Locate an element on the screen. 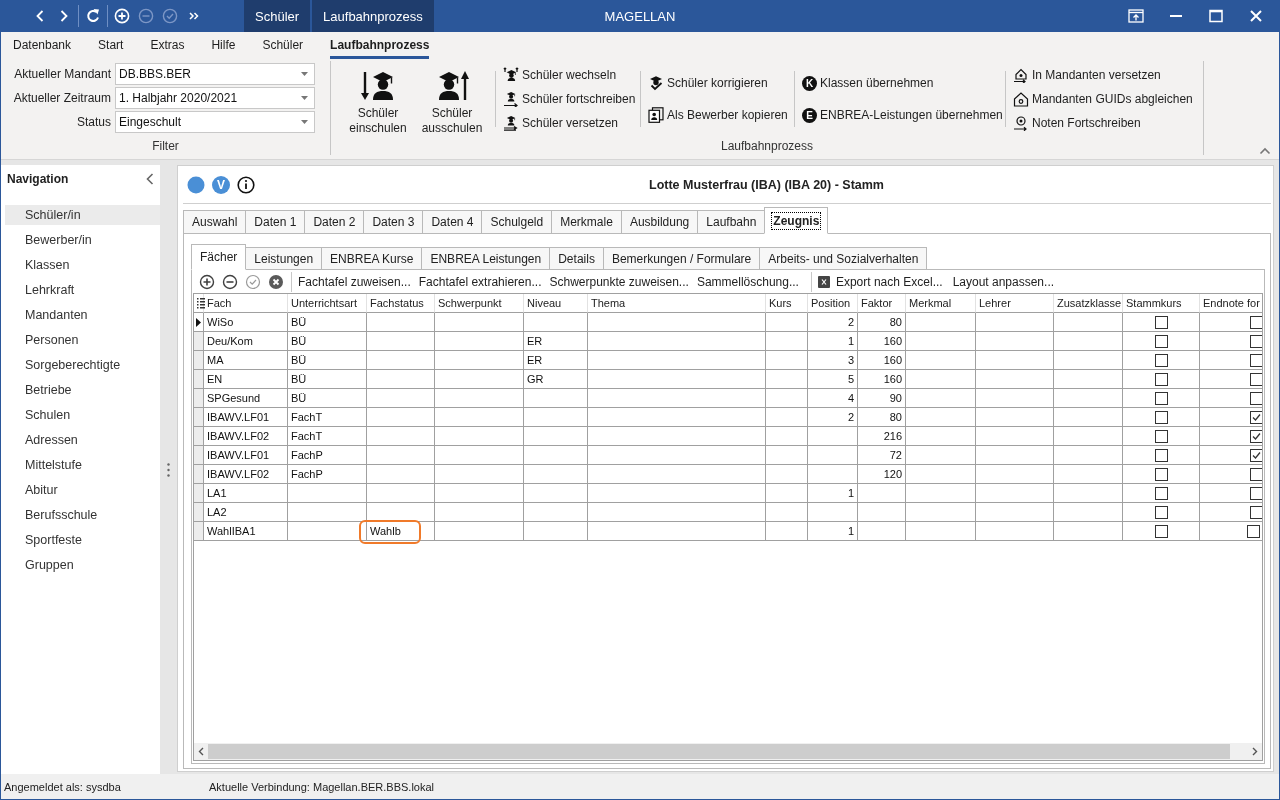 This screenshot has height=800, width=1280. dropdown-field: DB.BBS.BER is located at coordinates (215, 74).